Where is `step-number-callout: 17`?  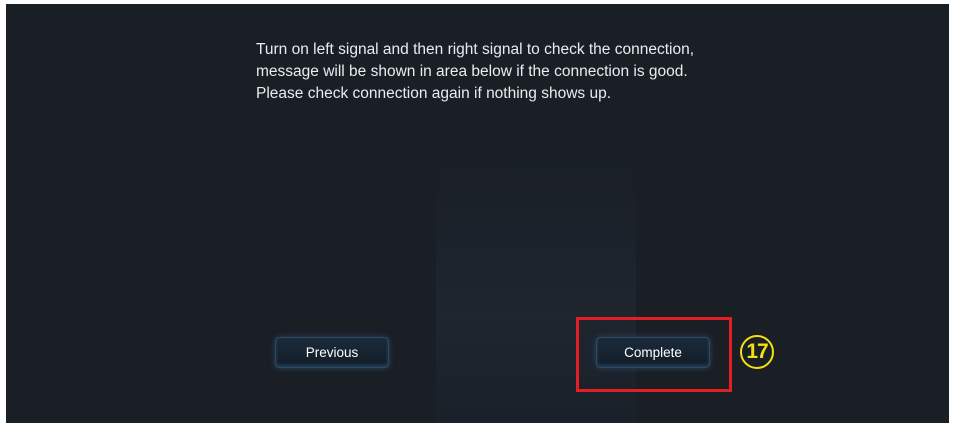 step-number-callout: 17 is located at coordinates (757, 352).